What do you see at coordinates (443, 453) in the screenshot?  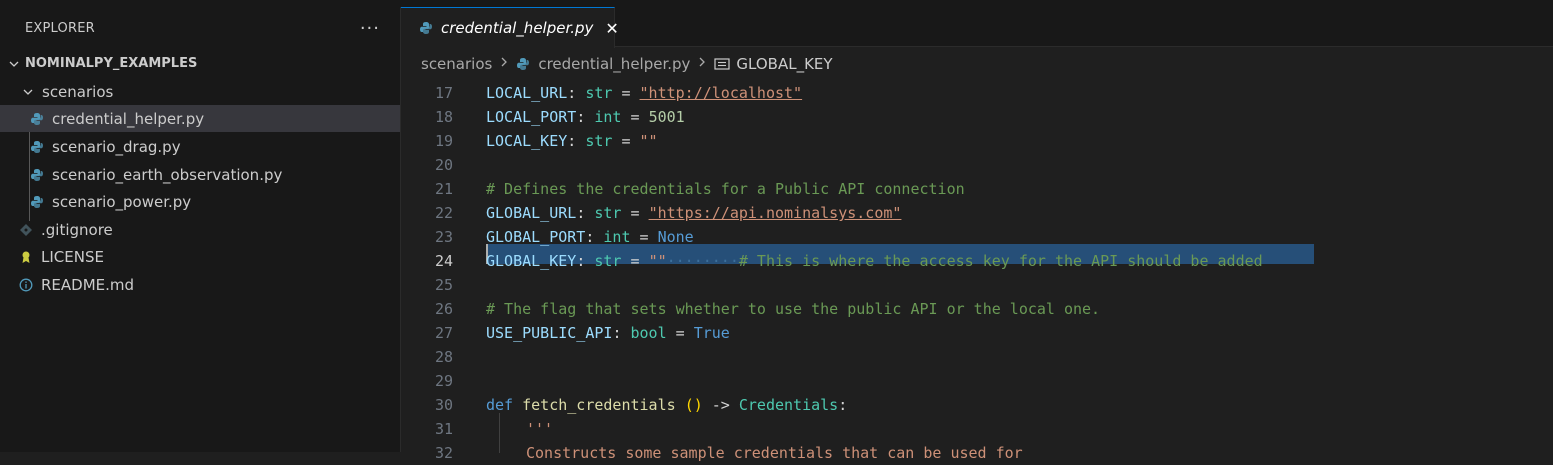 I see `line-number: 32` at bounding box center [443, 453].